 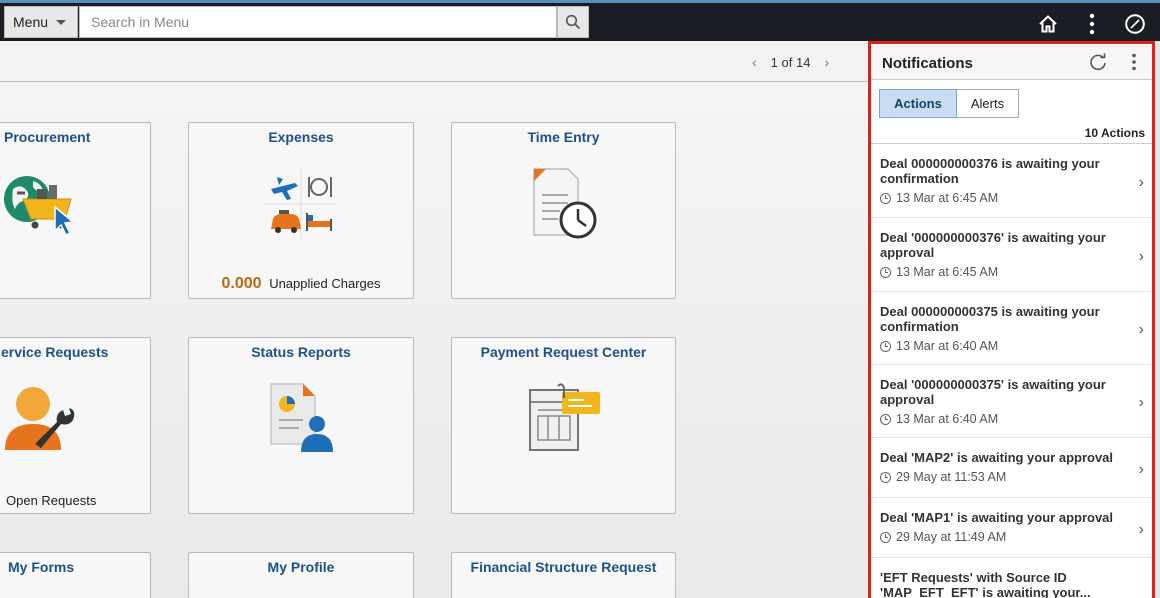 I want to click on navigator-compass-icon, so click(x=1135, y=24).